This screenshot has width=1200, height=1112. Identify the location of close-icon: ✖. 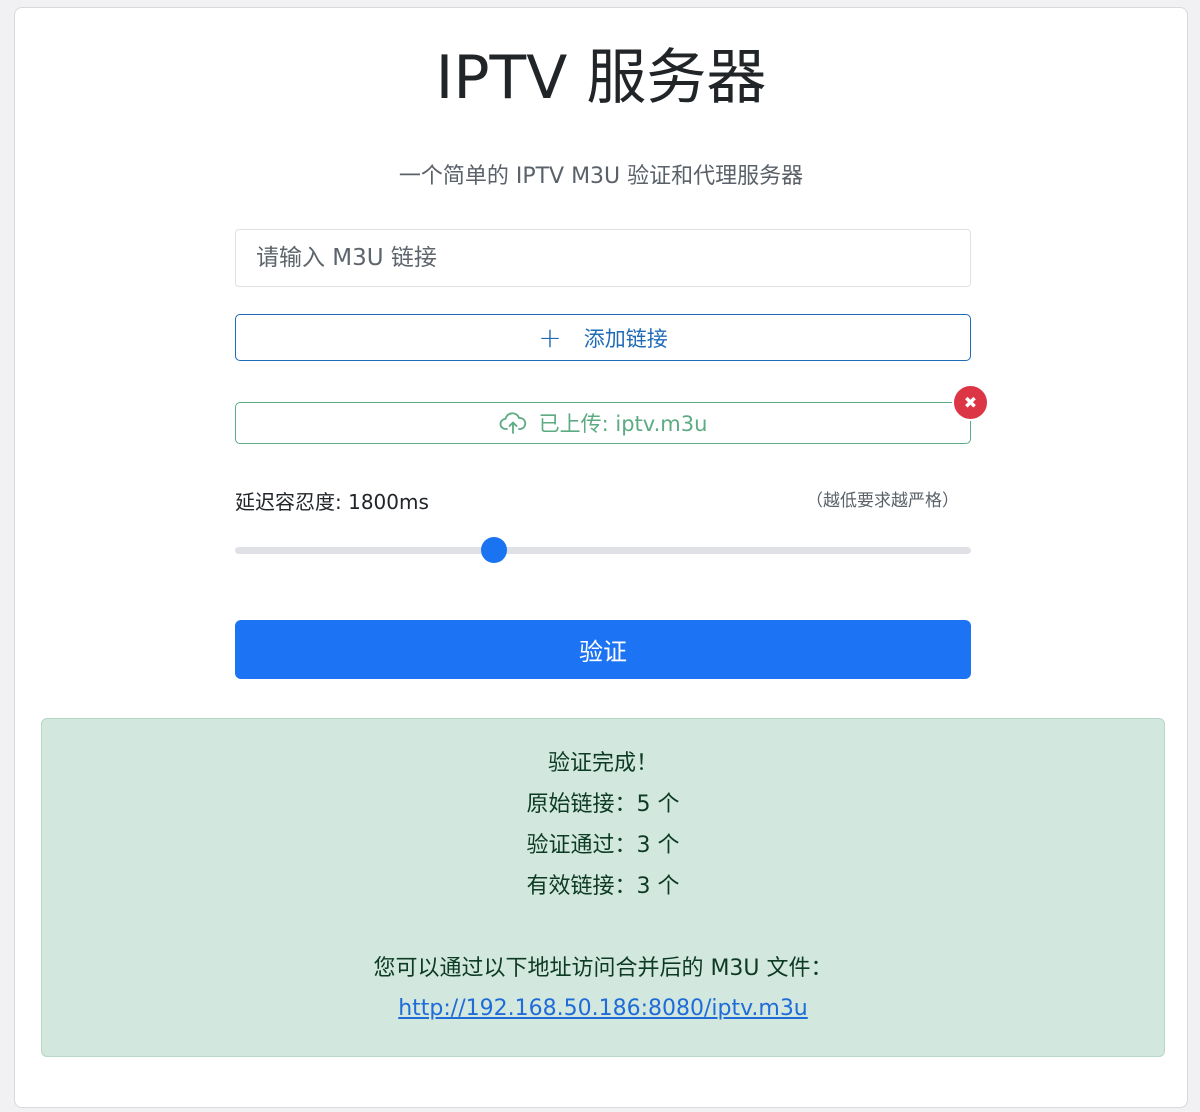
(970, 402).